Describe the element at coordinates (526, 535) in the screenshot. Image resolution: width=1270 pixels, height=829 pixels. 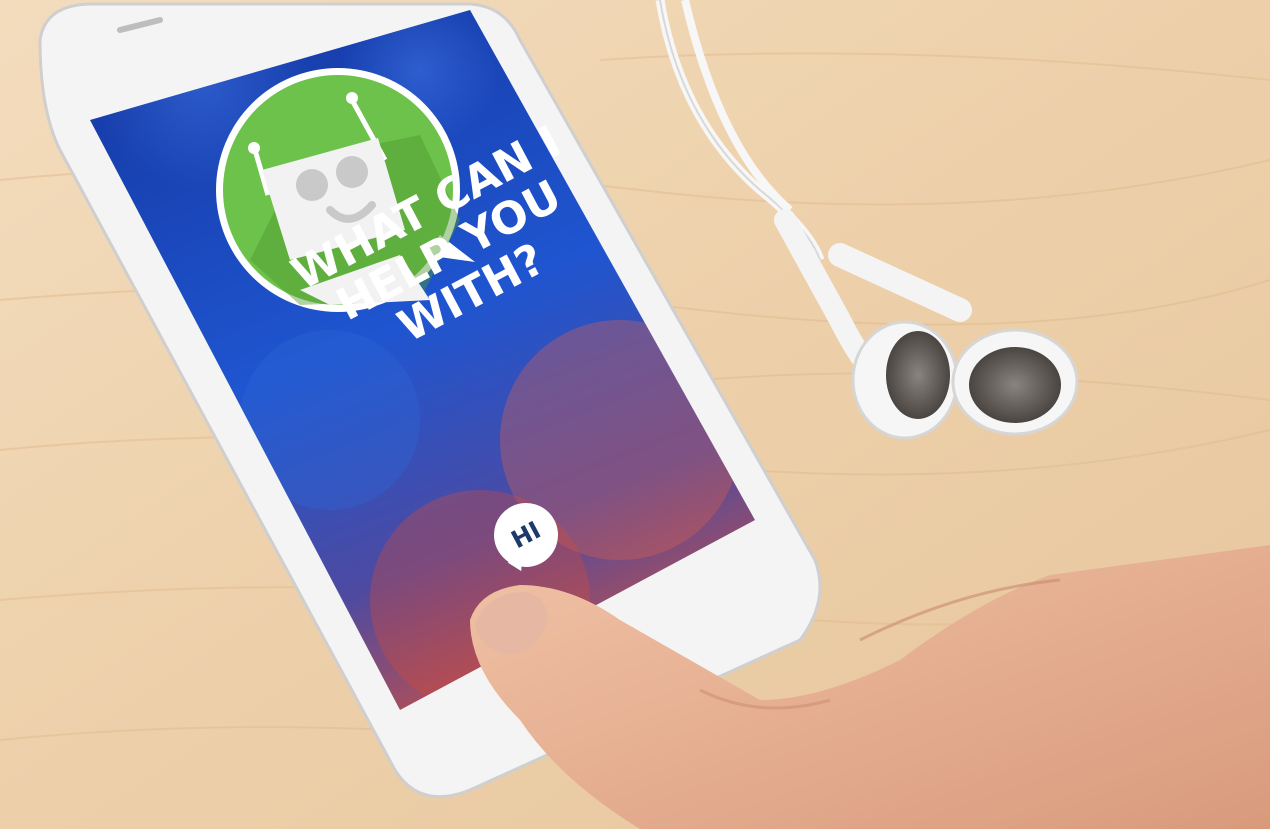
I see `hi-label: HI` at that location.